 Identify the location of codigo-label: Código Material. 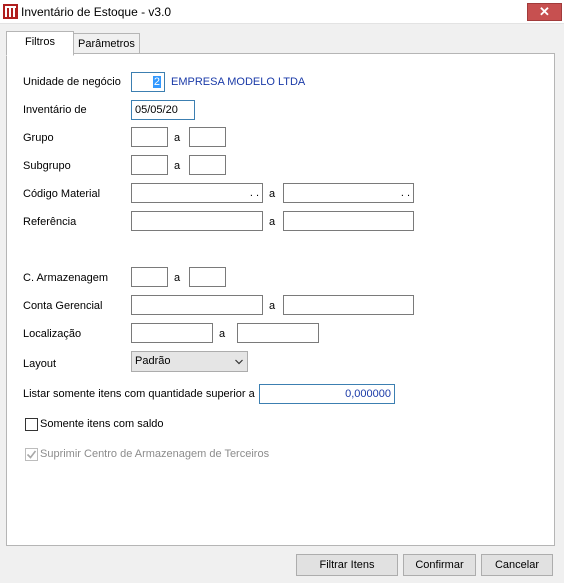
(62, 194).